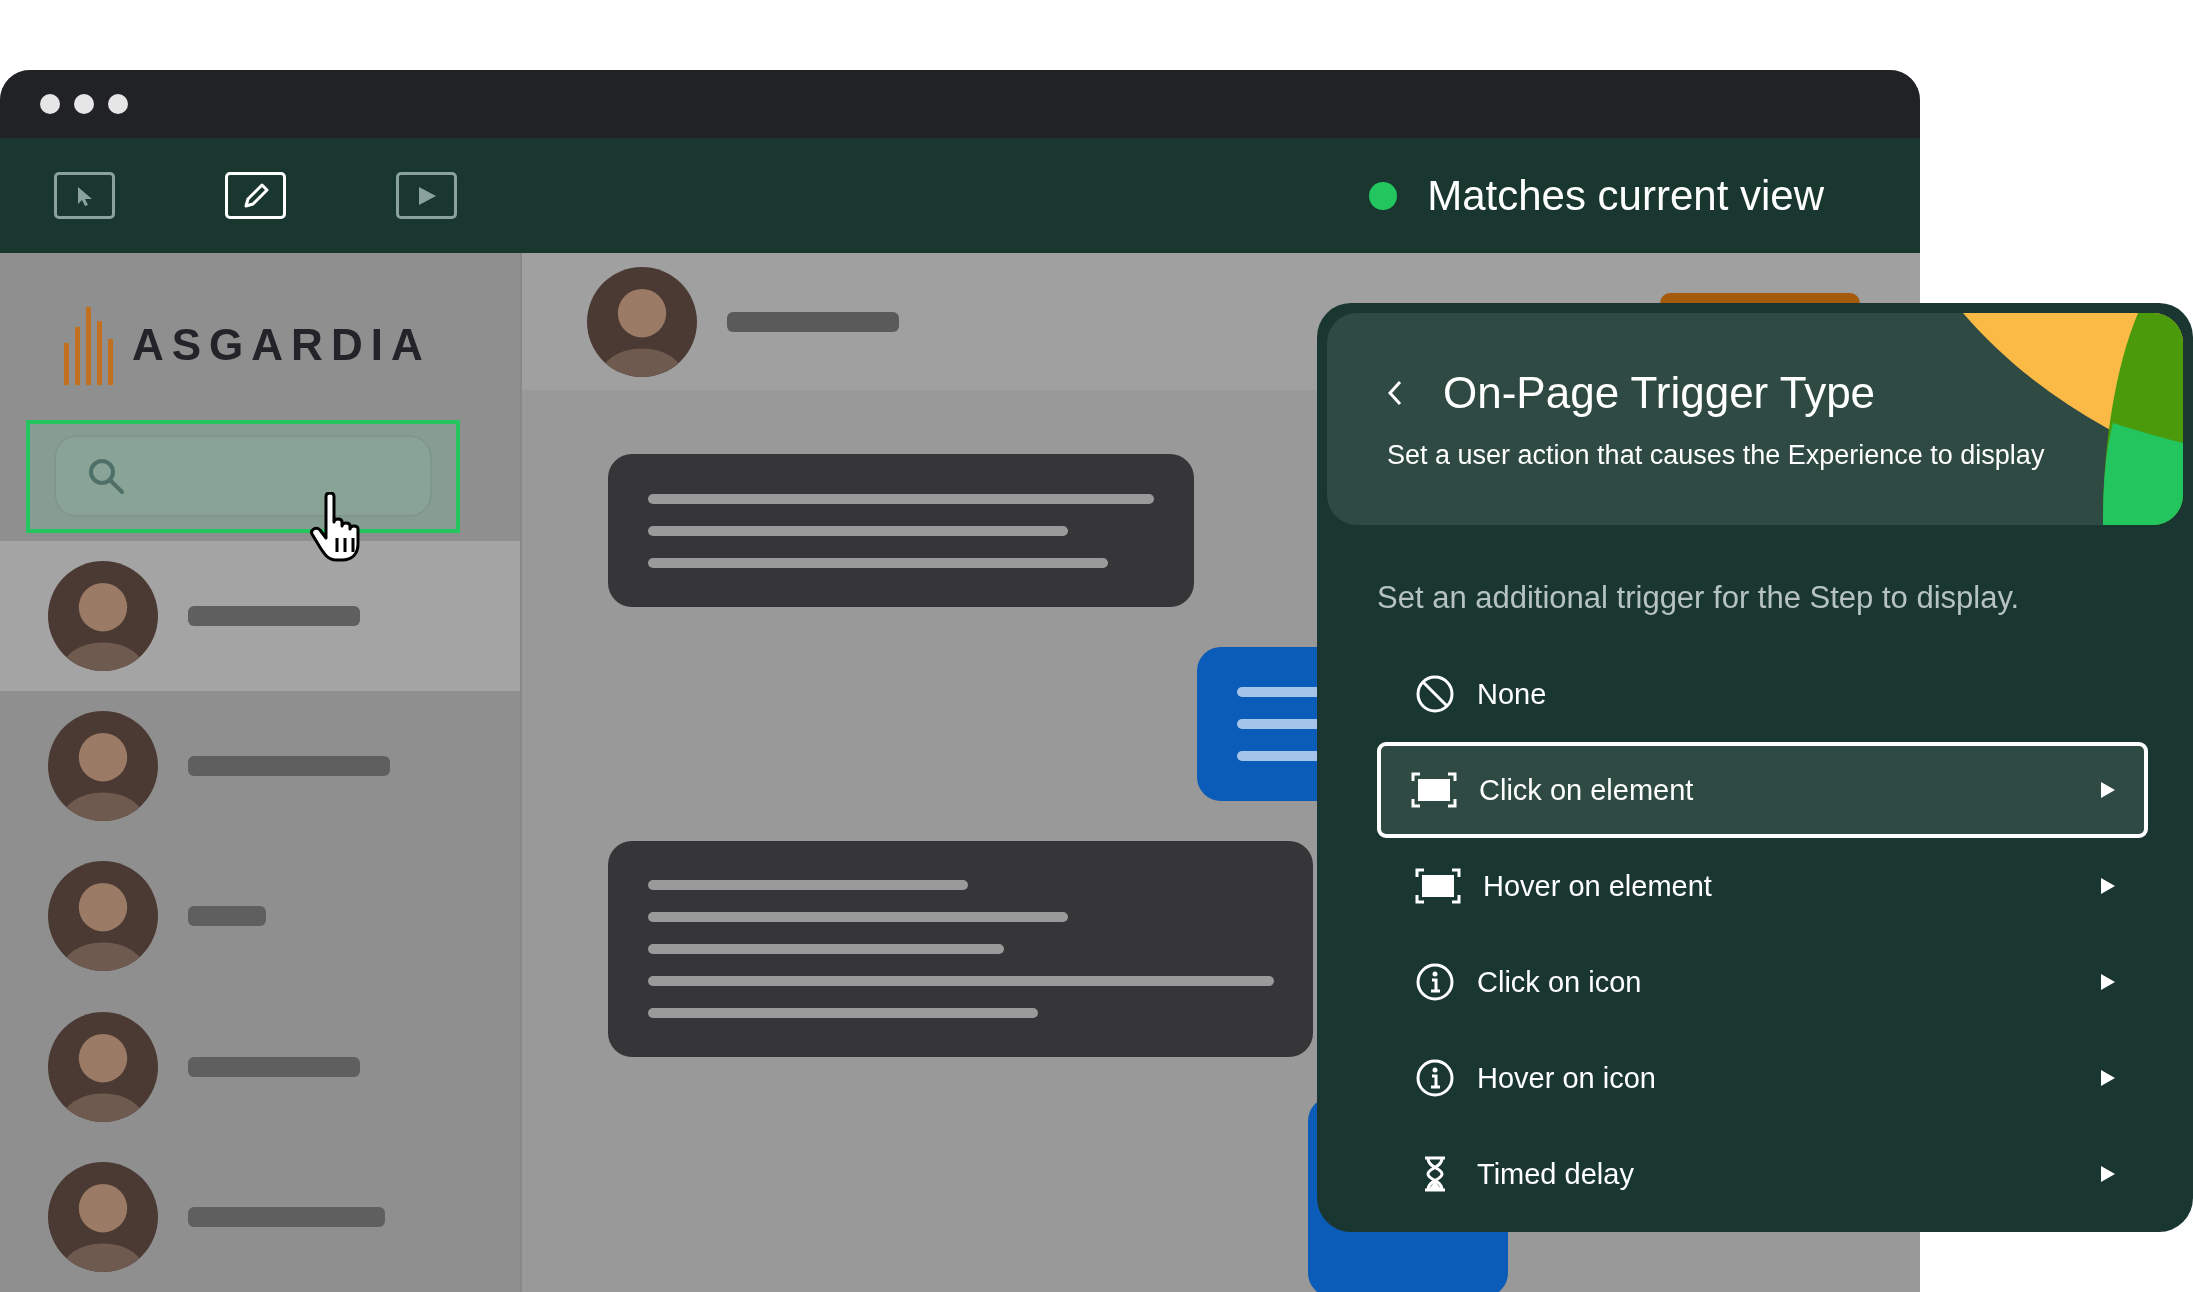 The width and height of the screenshot is (2193, 1292). What do you see at coordinates (1762, 1174) in the screenshot?
I see `trigger-option: Timed delay` at bounding box center [1762, 1174].